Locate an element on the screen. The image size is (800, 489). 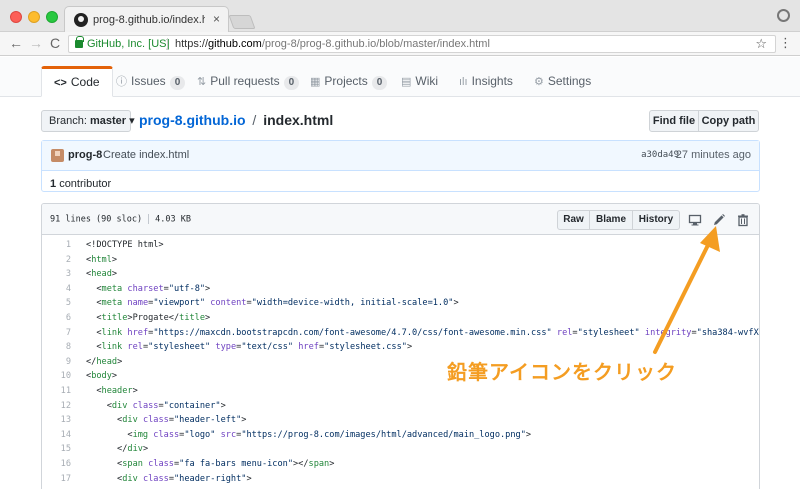
line-content: <body> is located at coordinates (102, 376).